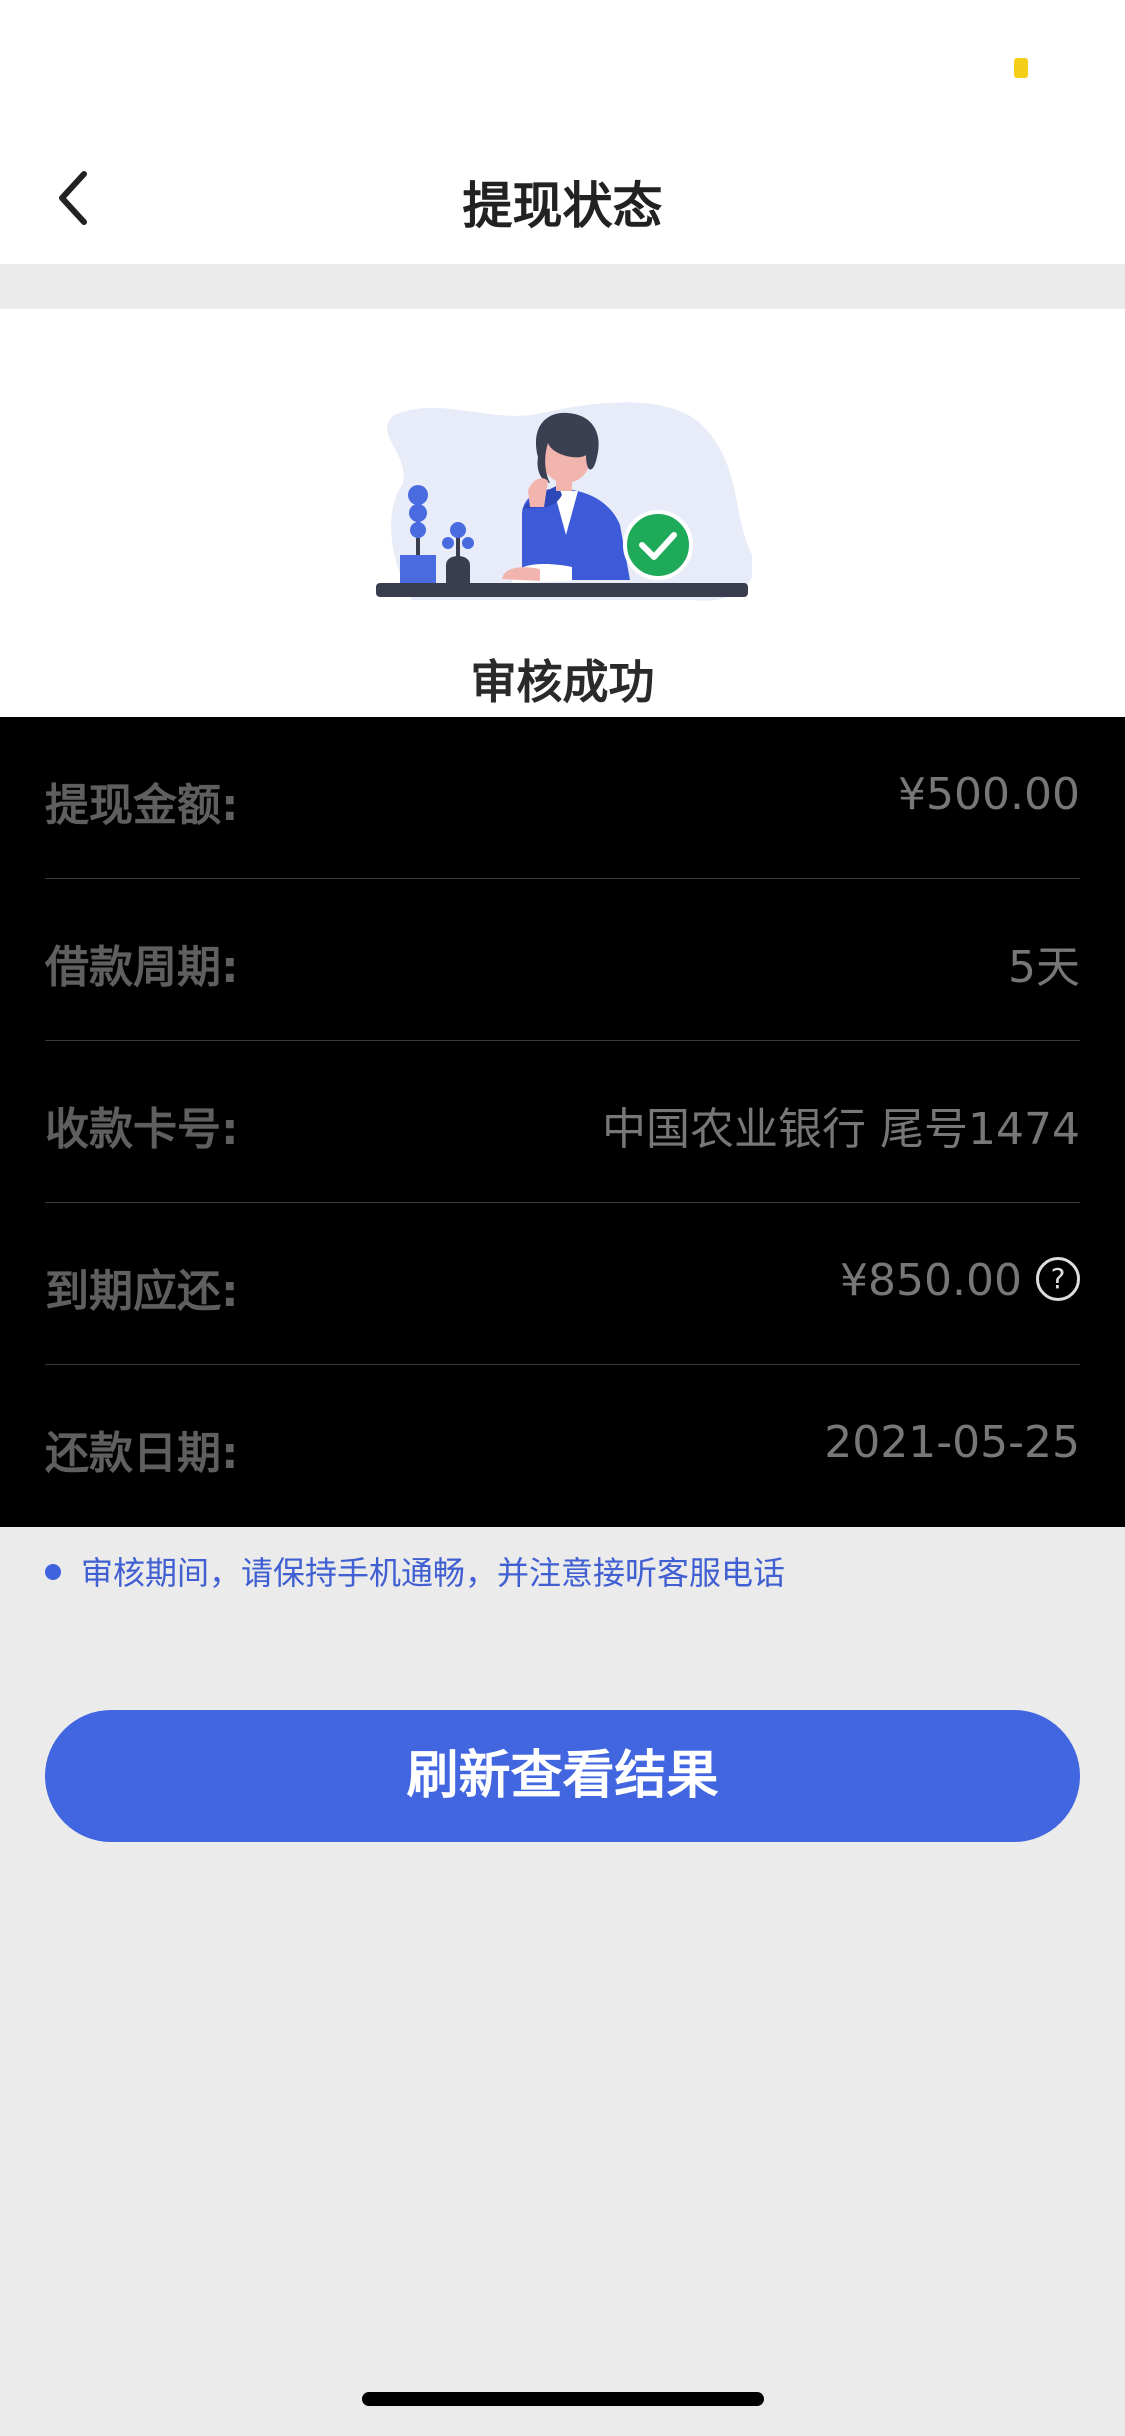 This screenshot has width=1125, height=2436. Describe the element at coordinates (562, 1446) in the screenshot. I see `detail-row-date: 还款日期: 2021-05-25` at that location.